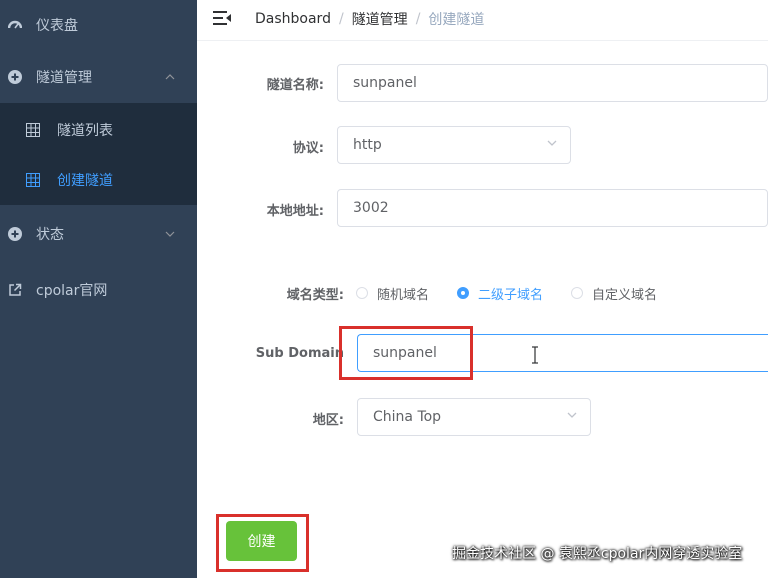 The image size is (768, 578). What do you see at coordinates (403, 295) in the screenshot?
I see `radio-label: 随机域名` at bounding box center [403, 295].